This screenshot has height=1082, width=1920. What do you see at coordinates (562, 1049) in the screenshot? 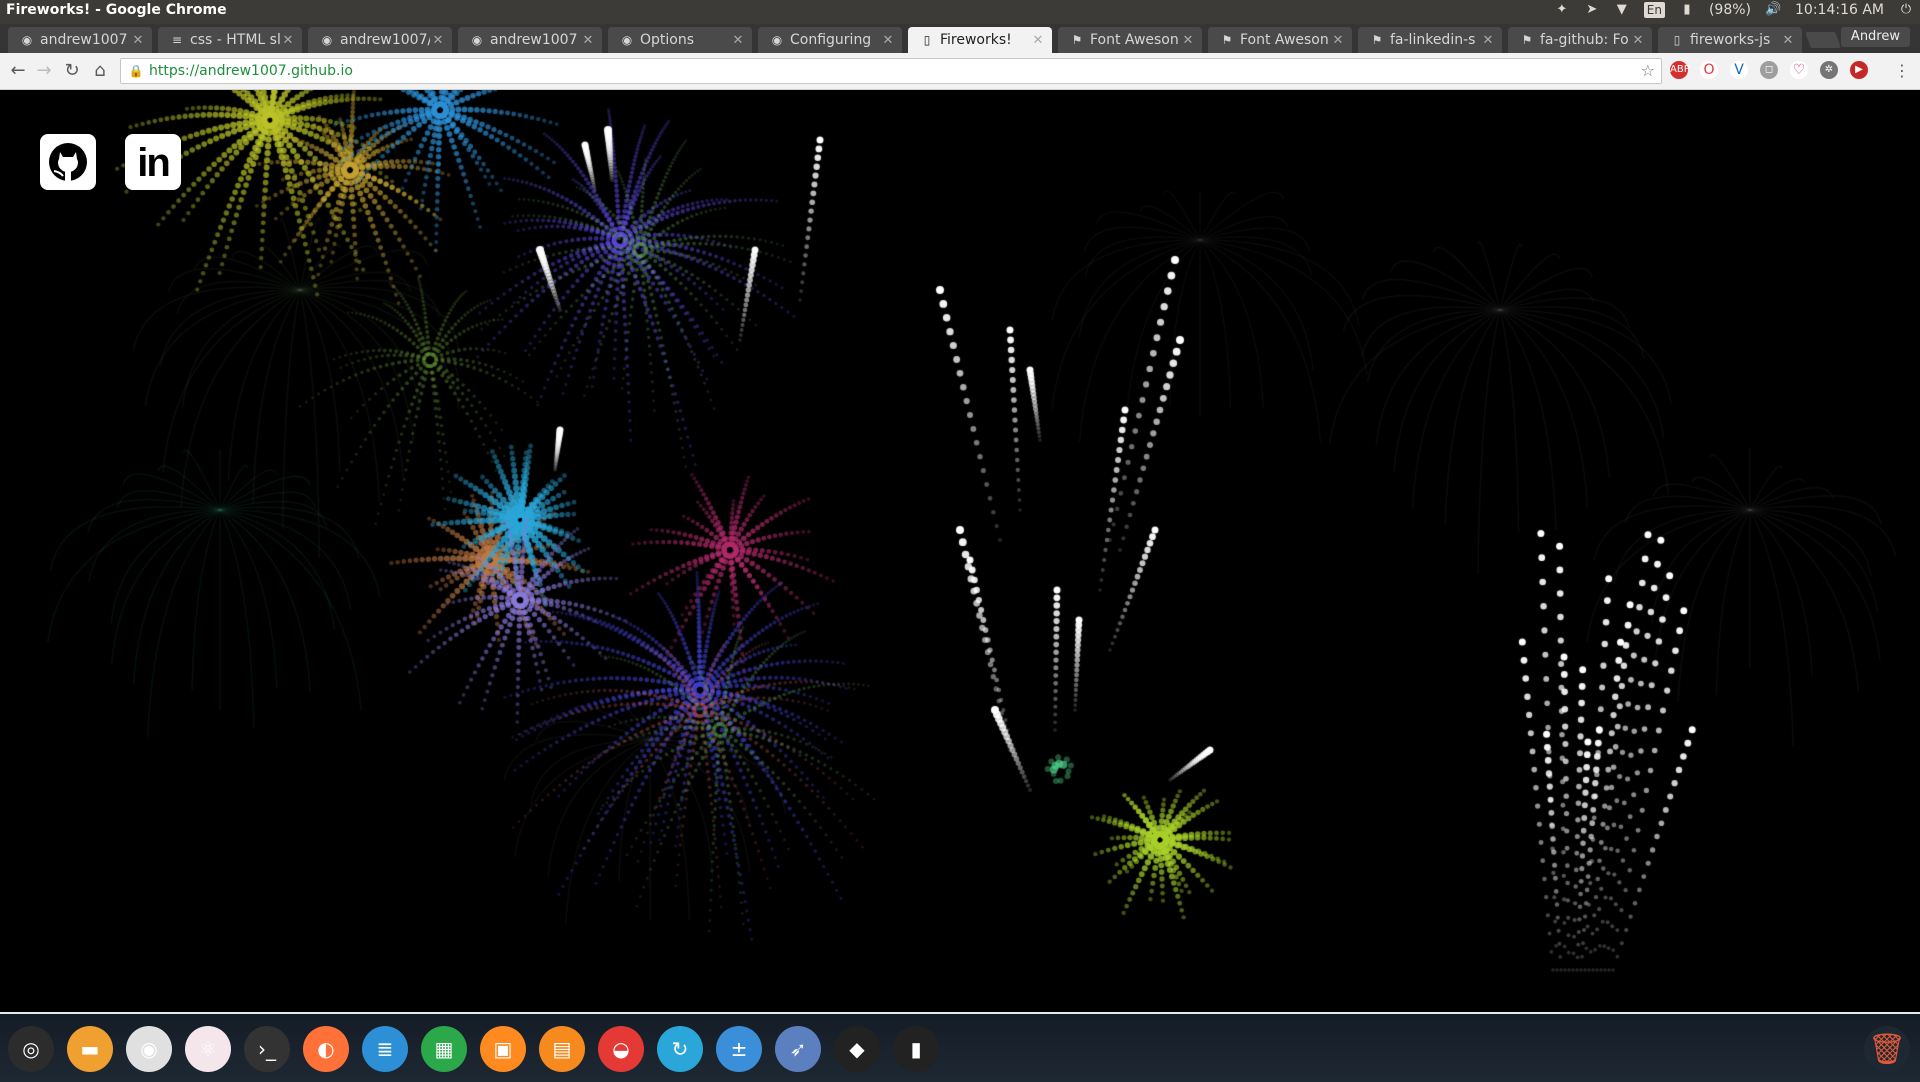
I see `software-center-icon: ▤` at bounding box center [562, 1049].